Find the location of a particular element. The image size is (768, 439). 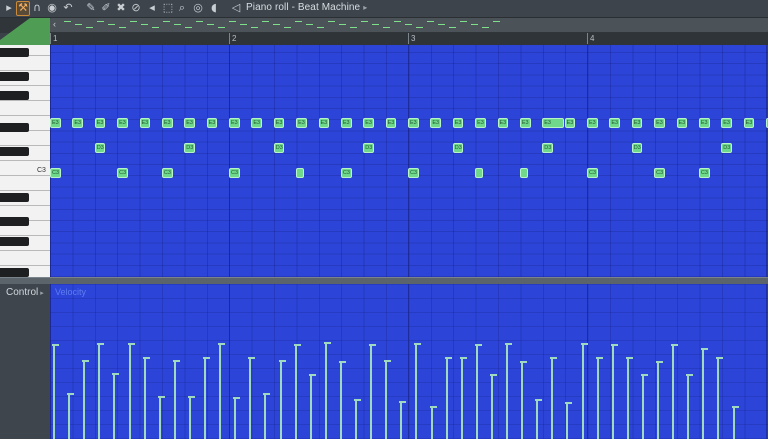

wrench-icon: ⚒ is located at coordinates (23, 8).